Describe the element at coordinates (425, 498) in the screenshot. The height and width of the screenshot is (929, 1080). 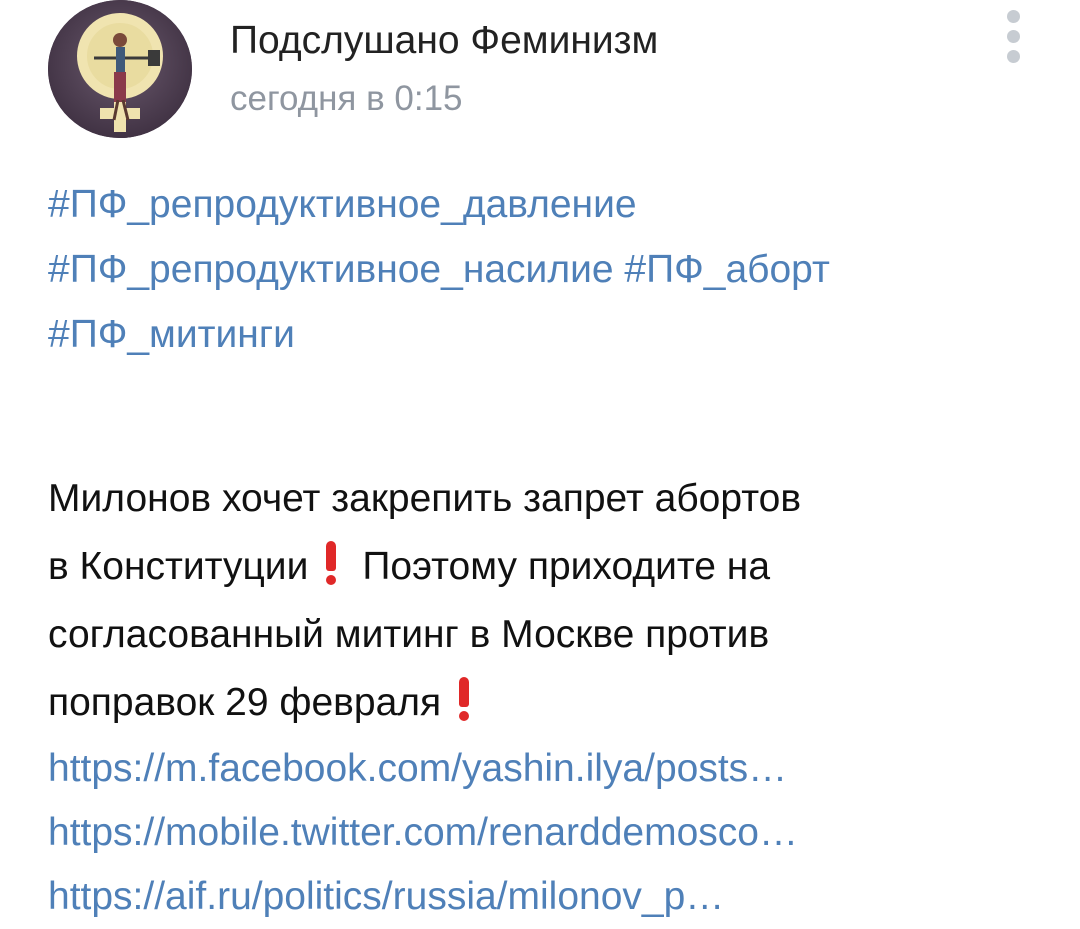
I see `post-text-line: Милонов хочет закрепить запрет абортов` at that location.